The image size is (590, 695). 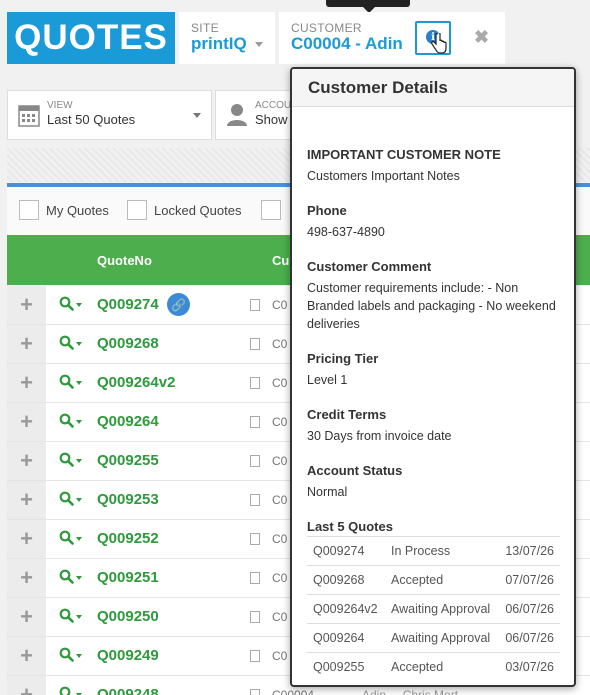 I want to click on quote-number-link: Q009264v2, so click(x=136, y=382).